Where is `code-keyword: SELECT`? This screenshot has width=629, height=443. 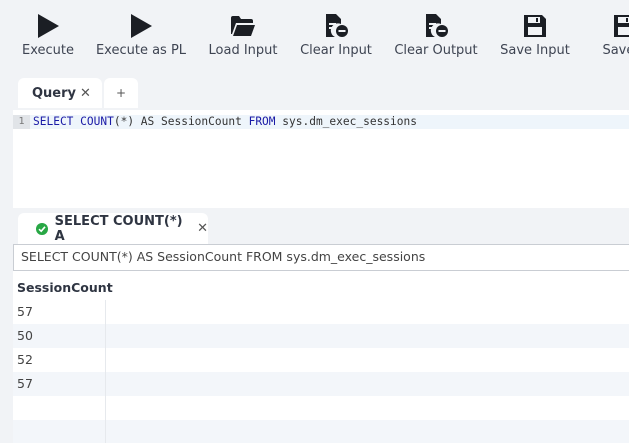
code-keyword: SELECT is located at coordinates (53, 121).